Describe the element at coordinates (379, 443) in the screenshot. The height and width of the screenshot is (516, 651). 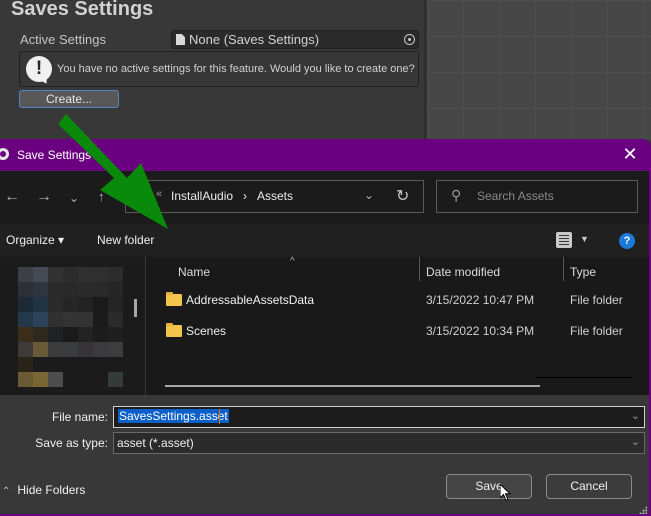
I see `save-type-select: asset (*.asset) ⌄` at that location.